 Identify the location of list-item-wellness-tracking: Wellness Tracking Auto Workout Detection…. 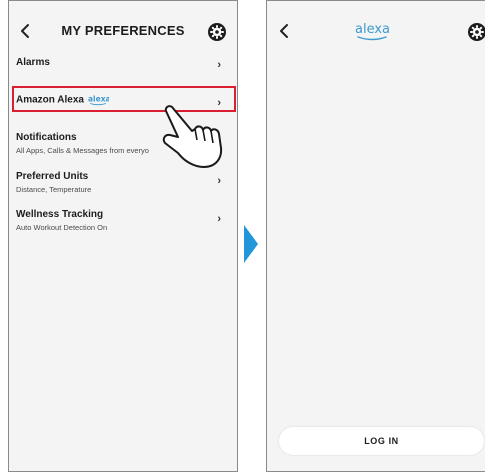
(123, 220).